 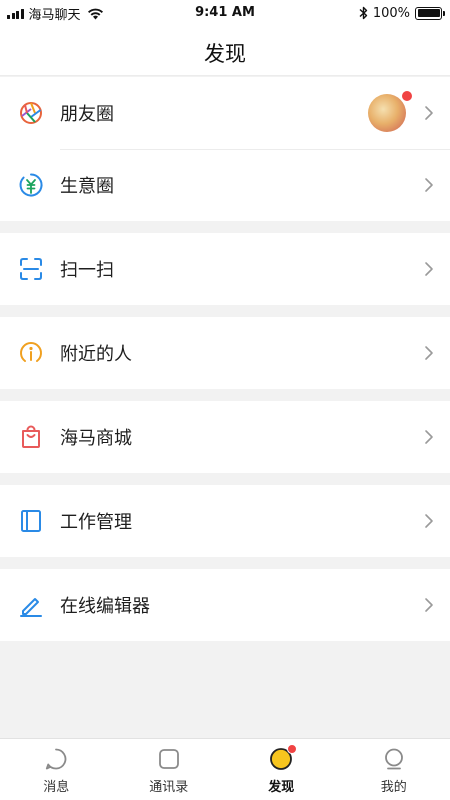 I want to click on menu-item-online-editor: 在线编辑器, so click(x=225, y=605).